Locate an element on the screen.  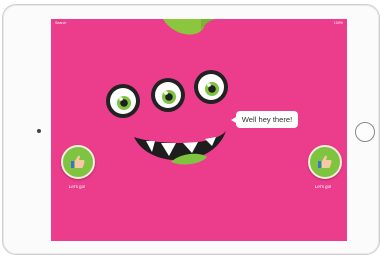
lets-go-label-right: Let's go! is located at coordinates (323, 186).